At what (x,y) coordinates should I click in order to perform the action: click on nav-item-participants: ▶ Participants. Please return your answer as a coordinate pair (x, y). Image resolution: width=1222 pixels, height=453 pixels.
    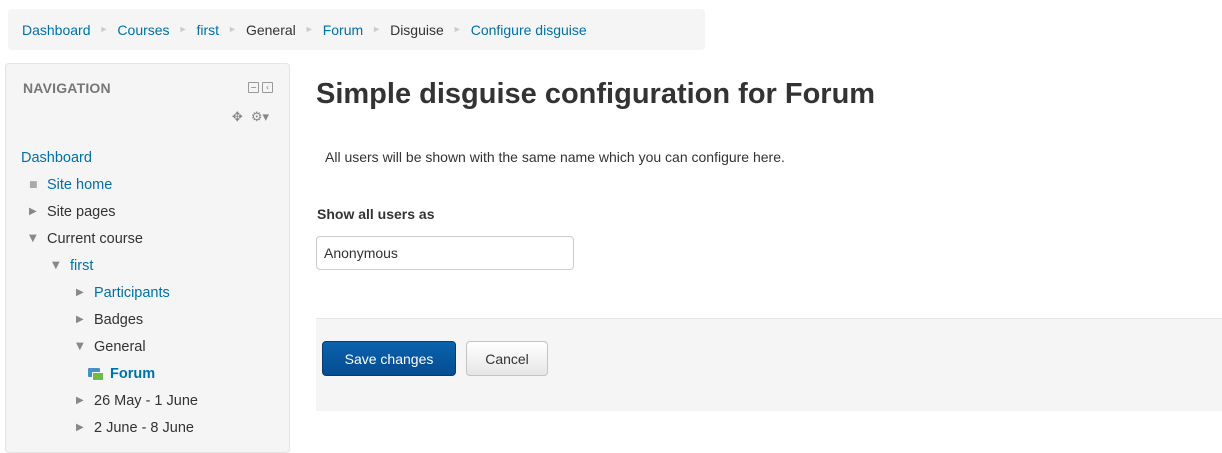
    Looking at the image, I should click on (153, 292).